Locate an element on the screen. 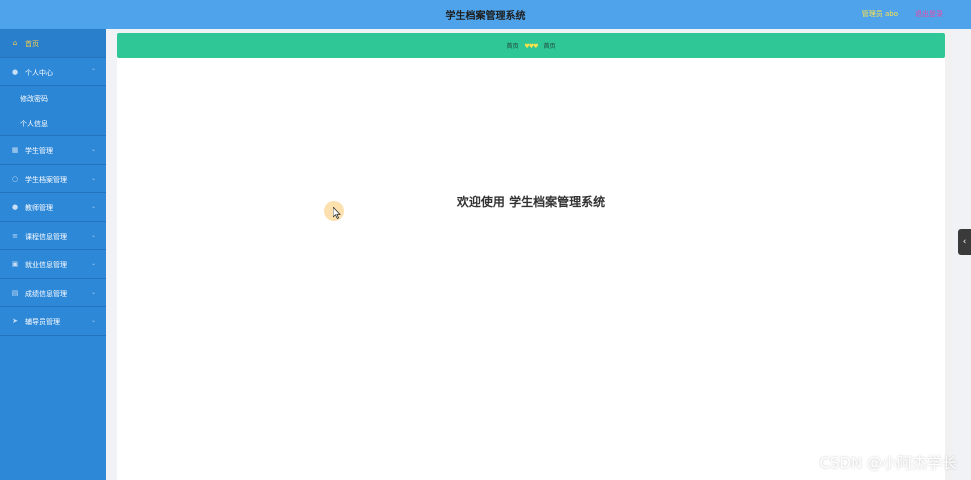 This screenshot has height=480, width=971. sidebar-item-grade-info: ▤ 成绩信息管理 ⌄ is located at coordinates (53, 293).